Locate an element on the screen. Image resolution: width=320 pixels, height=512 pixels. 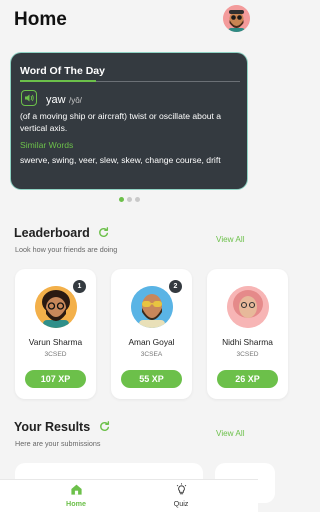
user-avatar-icon is located at coordinates (236, 18).